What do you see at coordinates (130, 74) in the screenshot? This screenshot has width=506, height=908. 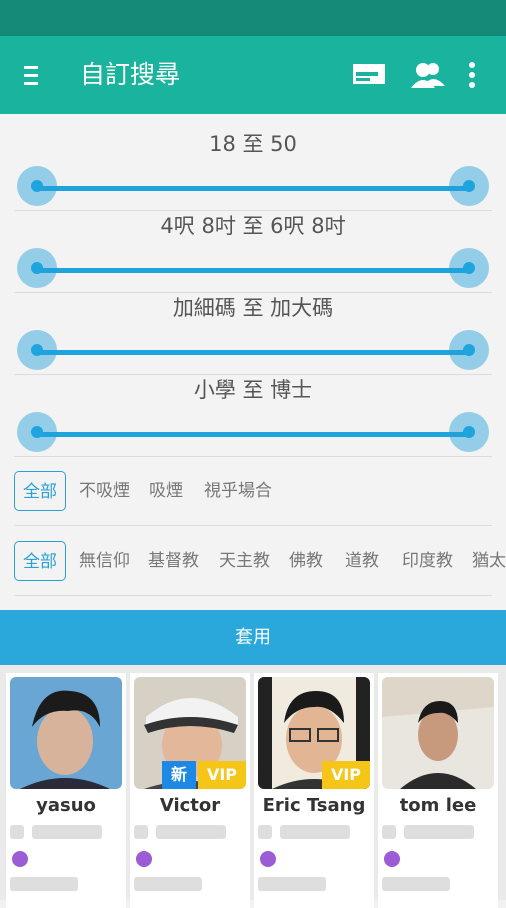 I see `page-title: 自訂搜尋` at bounding box center [130, 74].